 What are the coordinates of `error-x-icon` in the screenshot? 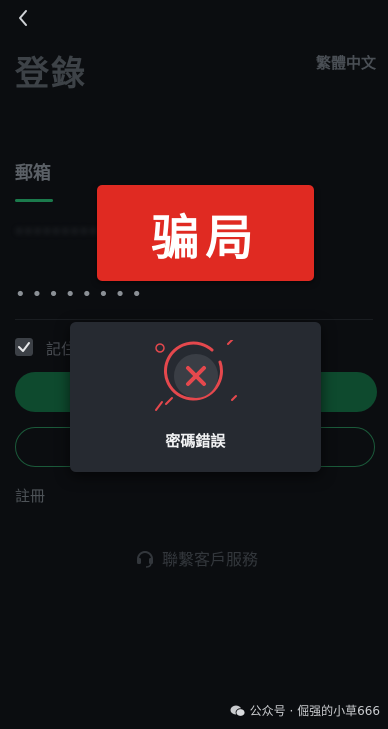 It's located at (196, 375).